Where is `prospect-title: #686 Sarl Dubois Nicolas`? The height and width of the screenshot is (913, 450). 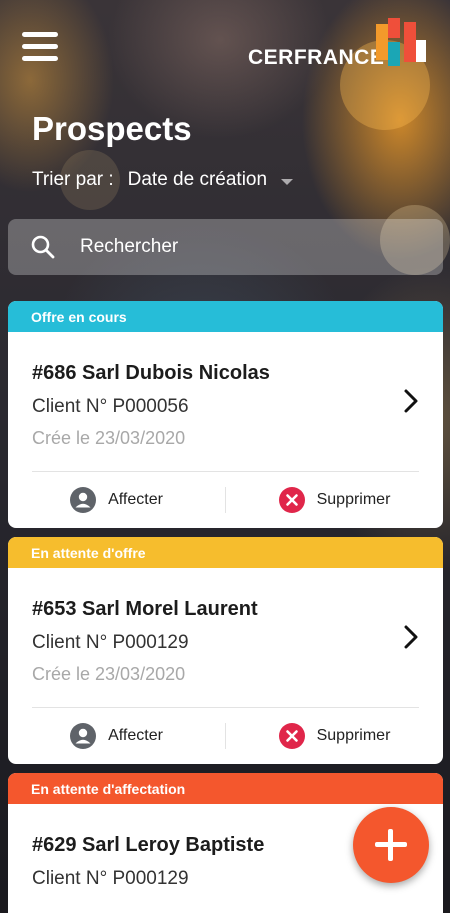
prospect-title: #686 Sarl Dubois Nicolas is located at coordinates (151, 373).